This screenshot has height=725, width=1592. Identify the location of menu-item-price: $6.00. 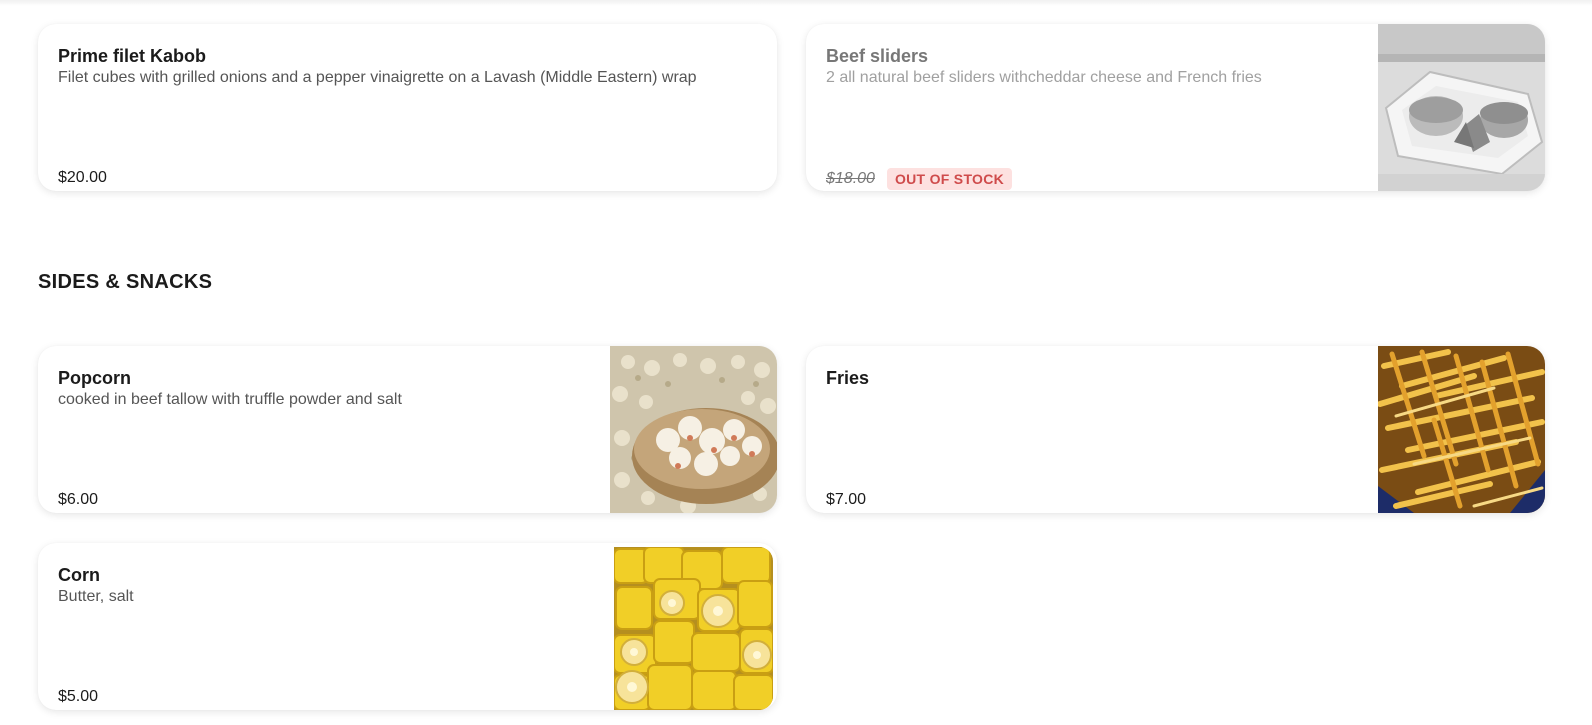
(78, 499).